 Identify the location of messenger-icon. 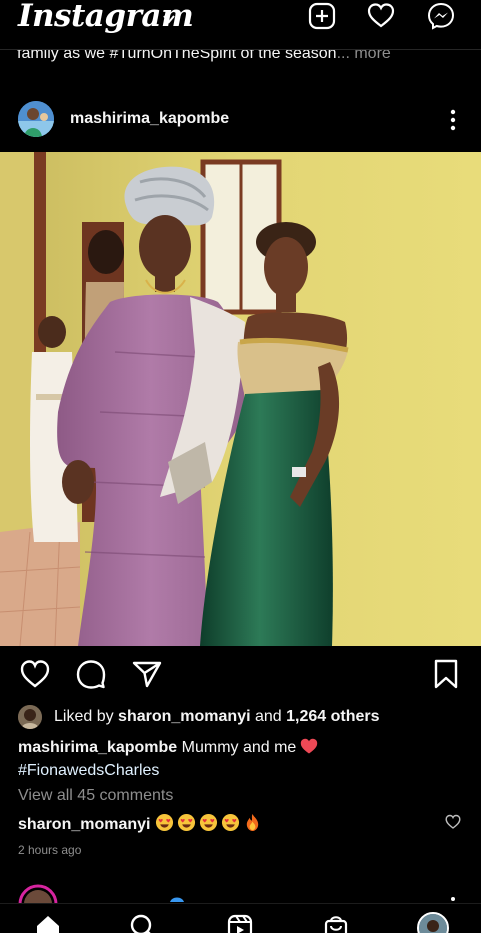
(441, 16).